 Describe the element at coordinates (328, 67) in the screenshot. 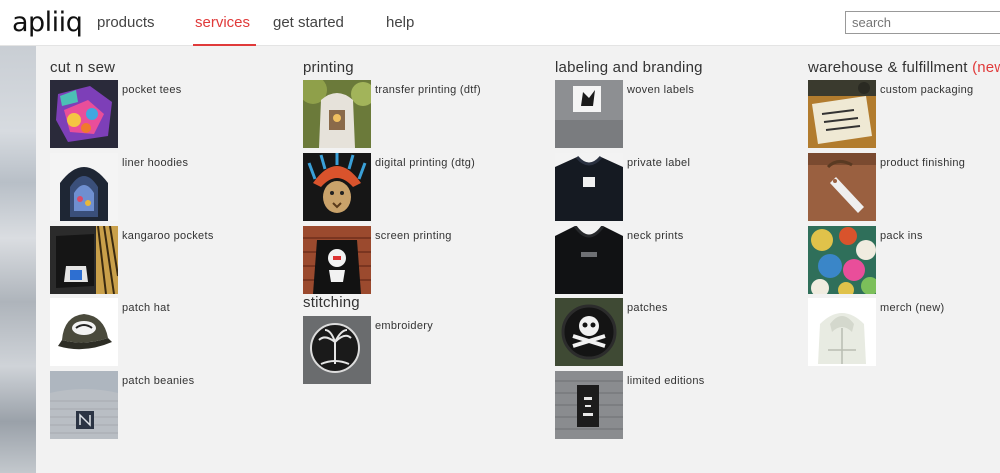

I see `column-title-printing: printing` at that location.